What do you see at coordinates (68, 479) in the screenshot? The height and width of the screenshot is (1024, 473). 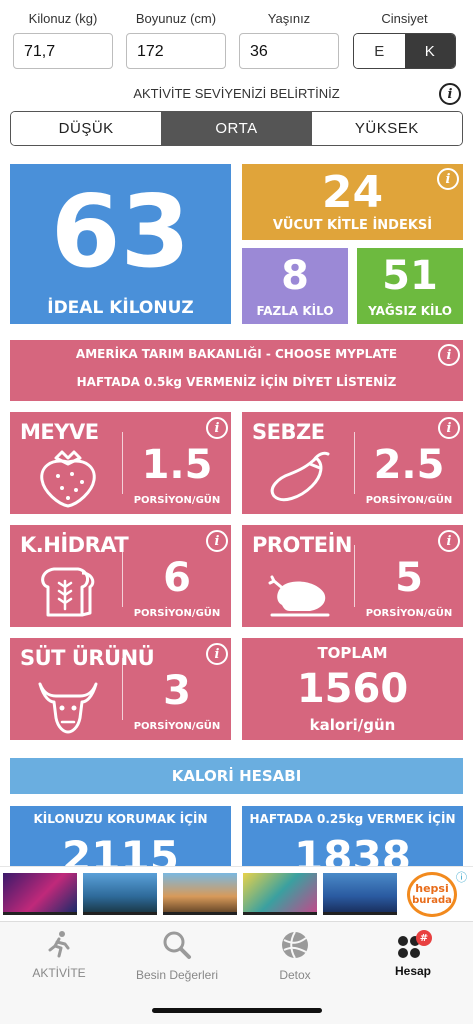 I see `strawberry-icon` at bounding box center [68, 479].